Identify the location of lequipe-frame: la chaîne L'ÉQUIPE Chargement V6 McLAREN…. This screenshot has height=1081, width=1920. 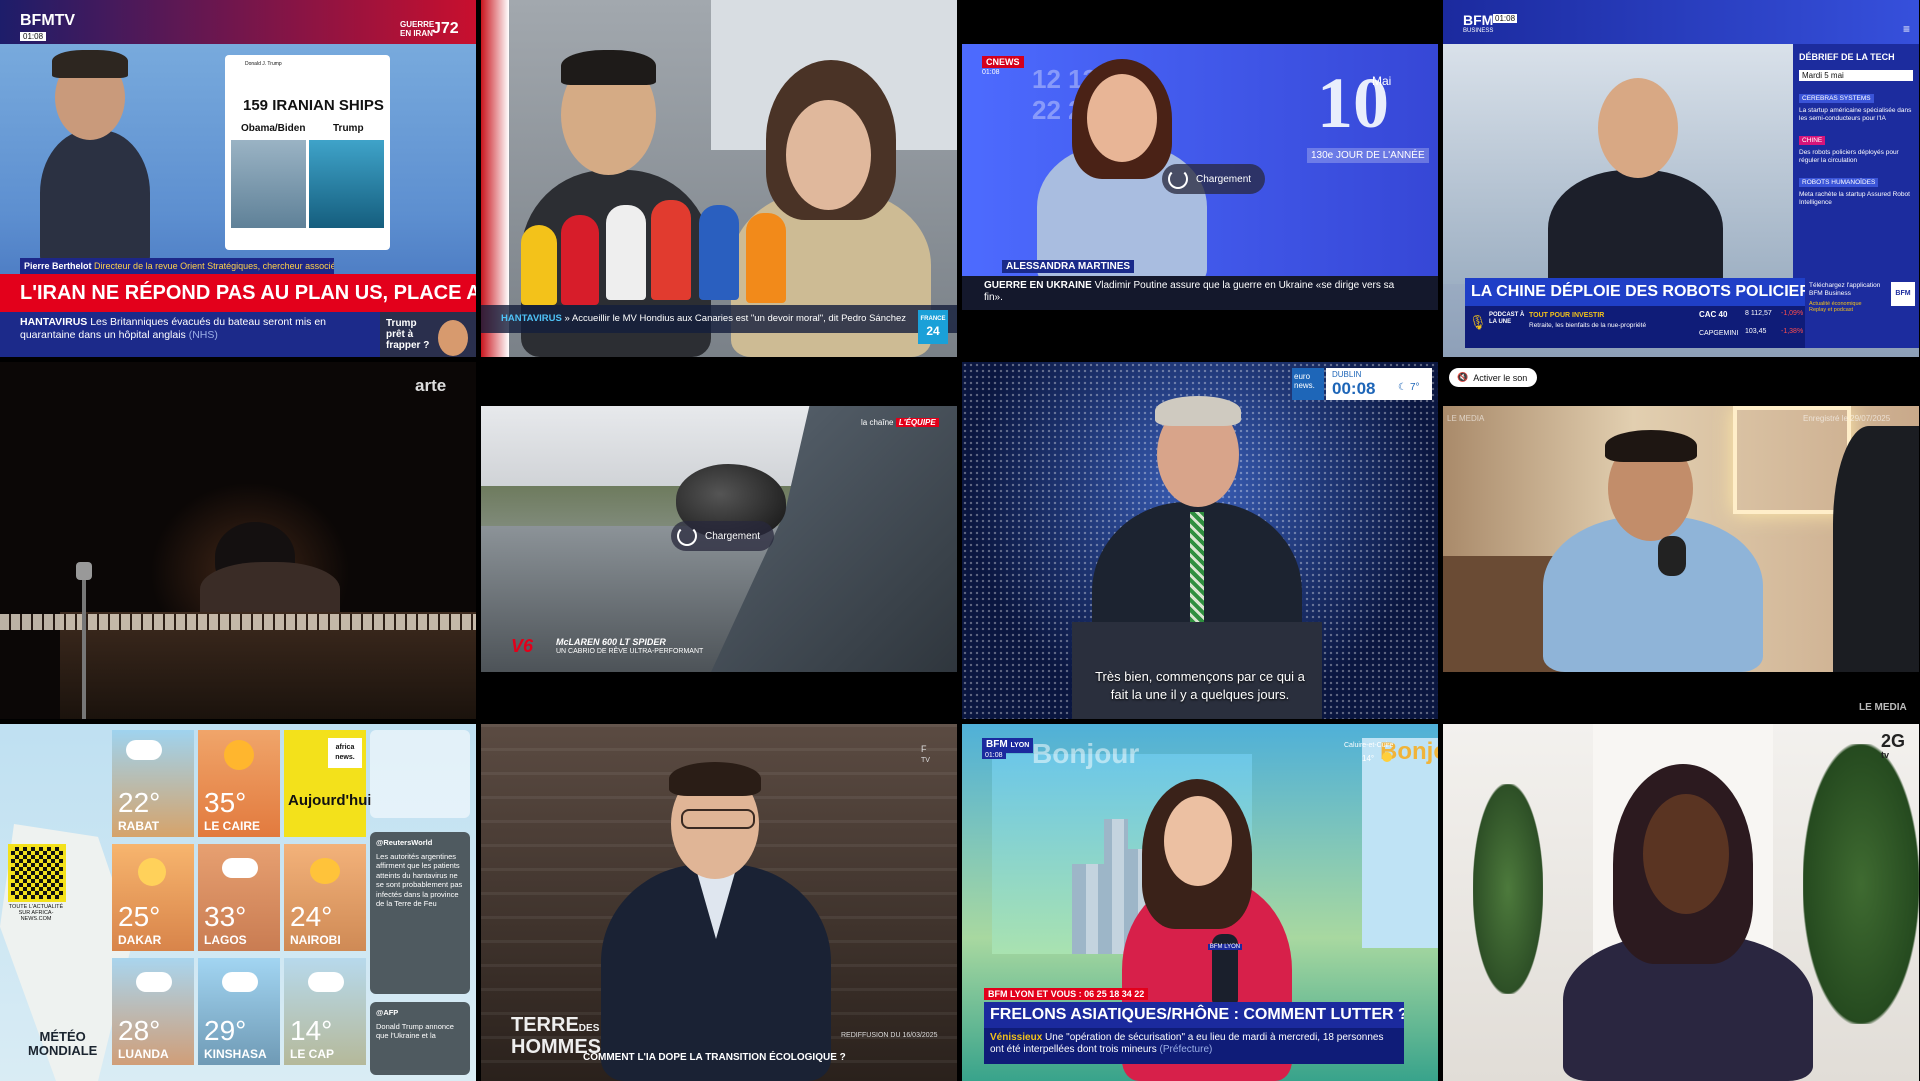
(719, 539).